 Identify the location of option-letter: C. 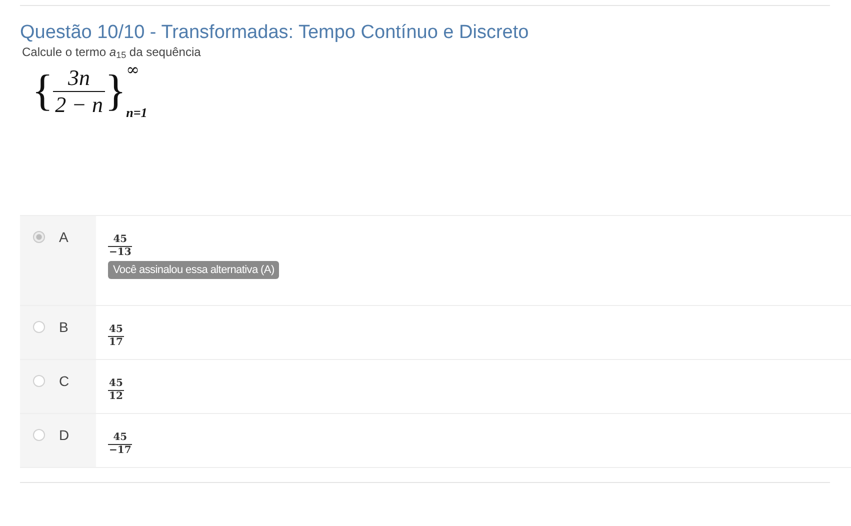
(64, 381).